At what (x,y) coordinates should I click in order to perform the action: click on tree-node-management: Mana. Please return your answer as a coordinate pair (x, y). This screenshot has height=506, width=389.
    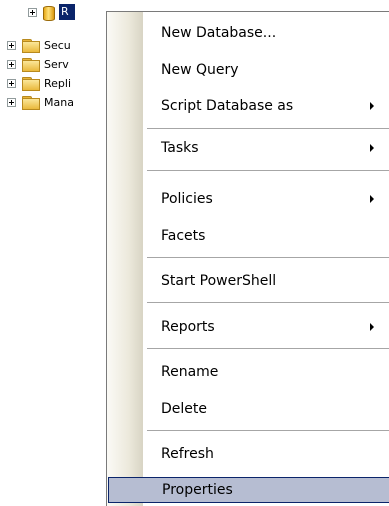
    Looking at the image, I should click on (40, 102).